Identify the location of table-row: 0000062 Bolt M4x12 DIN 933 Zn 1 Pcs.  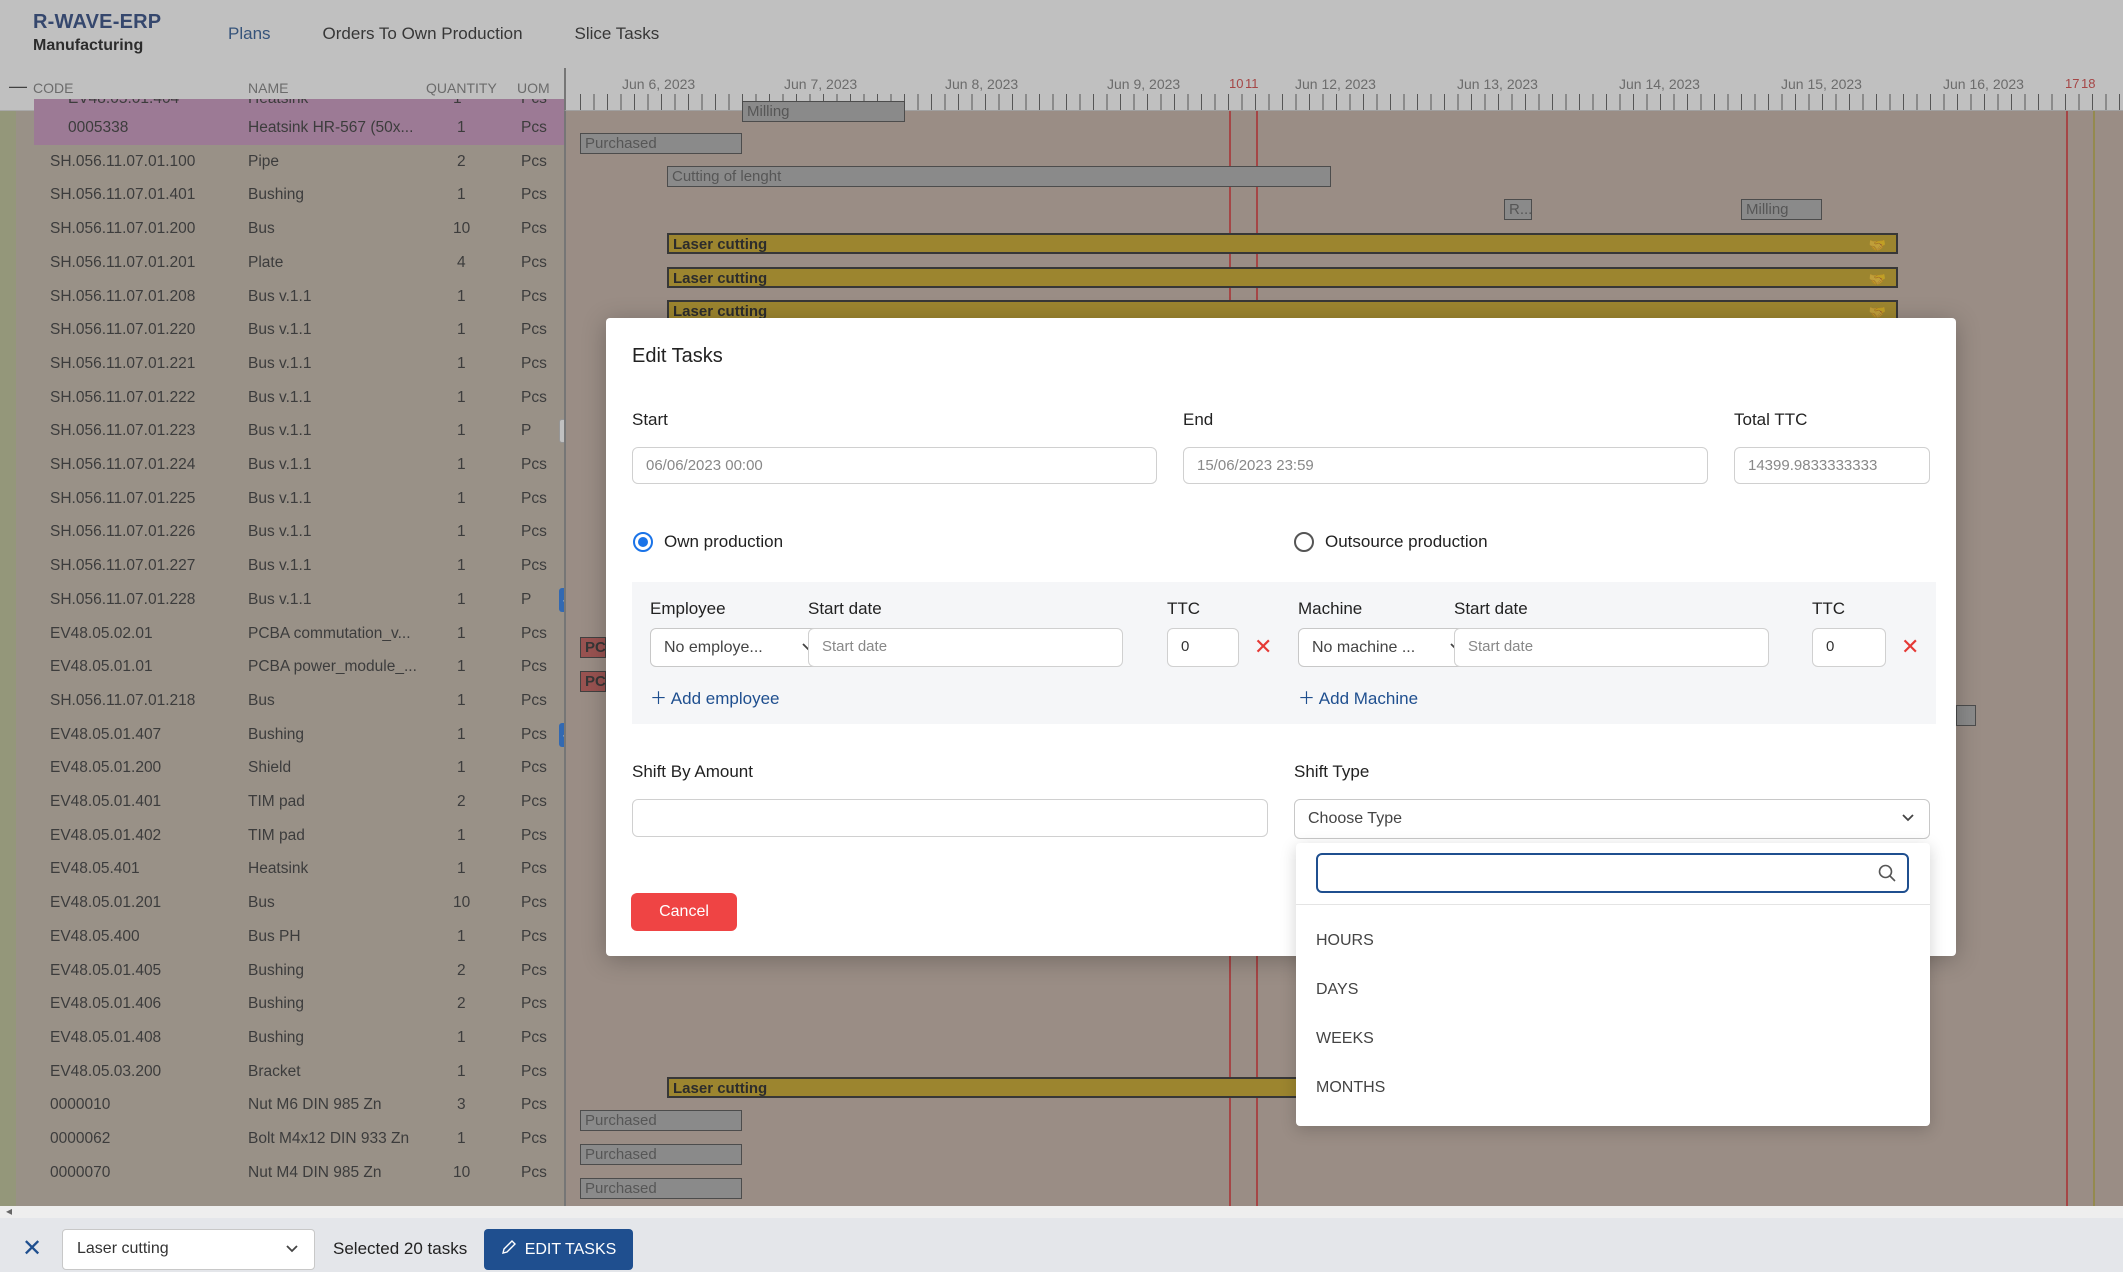
(299, 1139).